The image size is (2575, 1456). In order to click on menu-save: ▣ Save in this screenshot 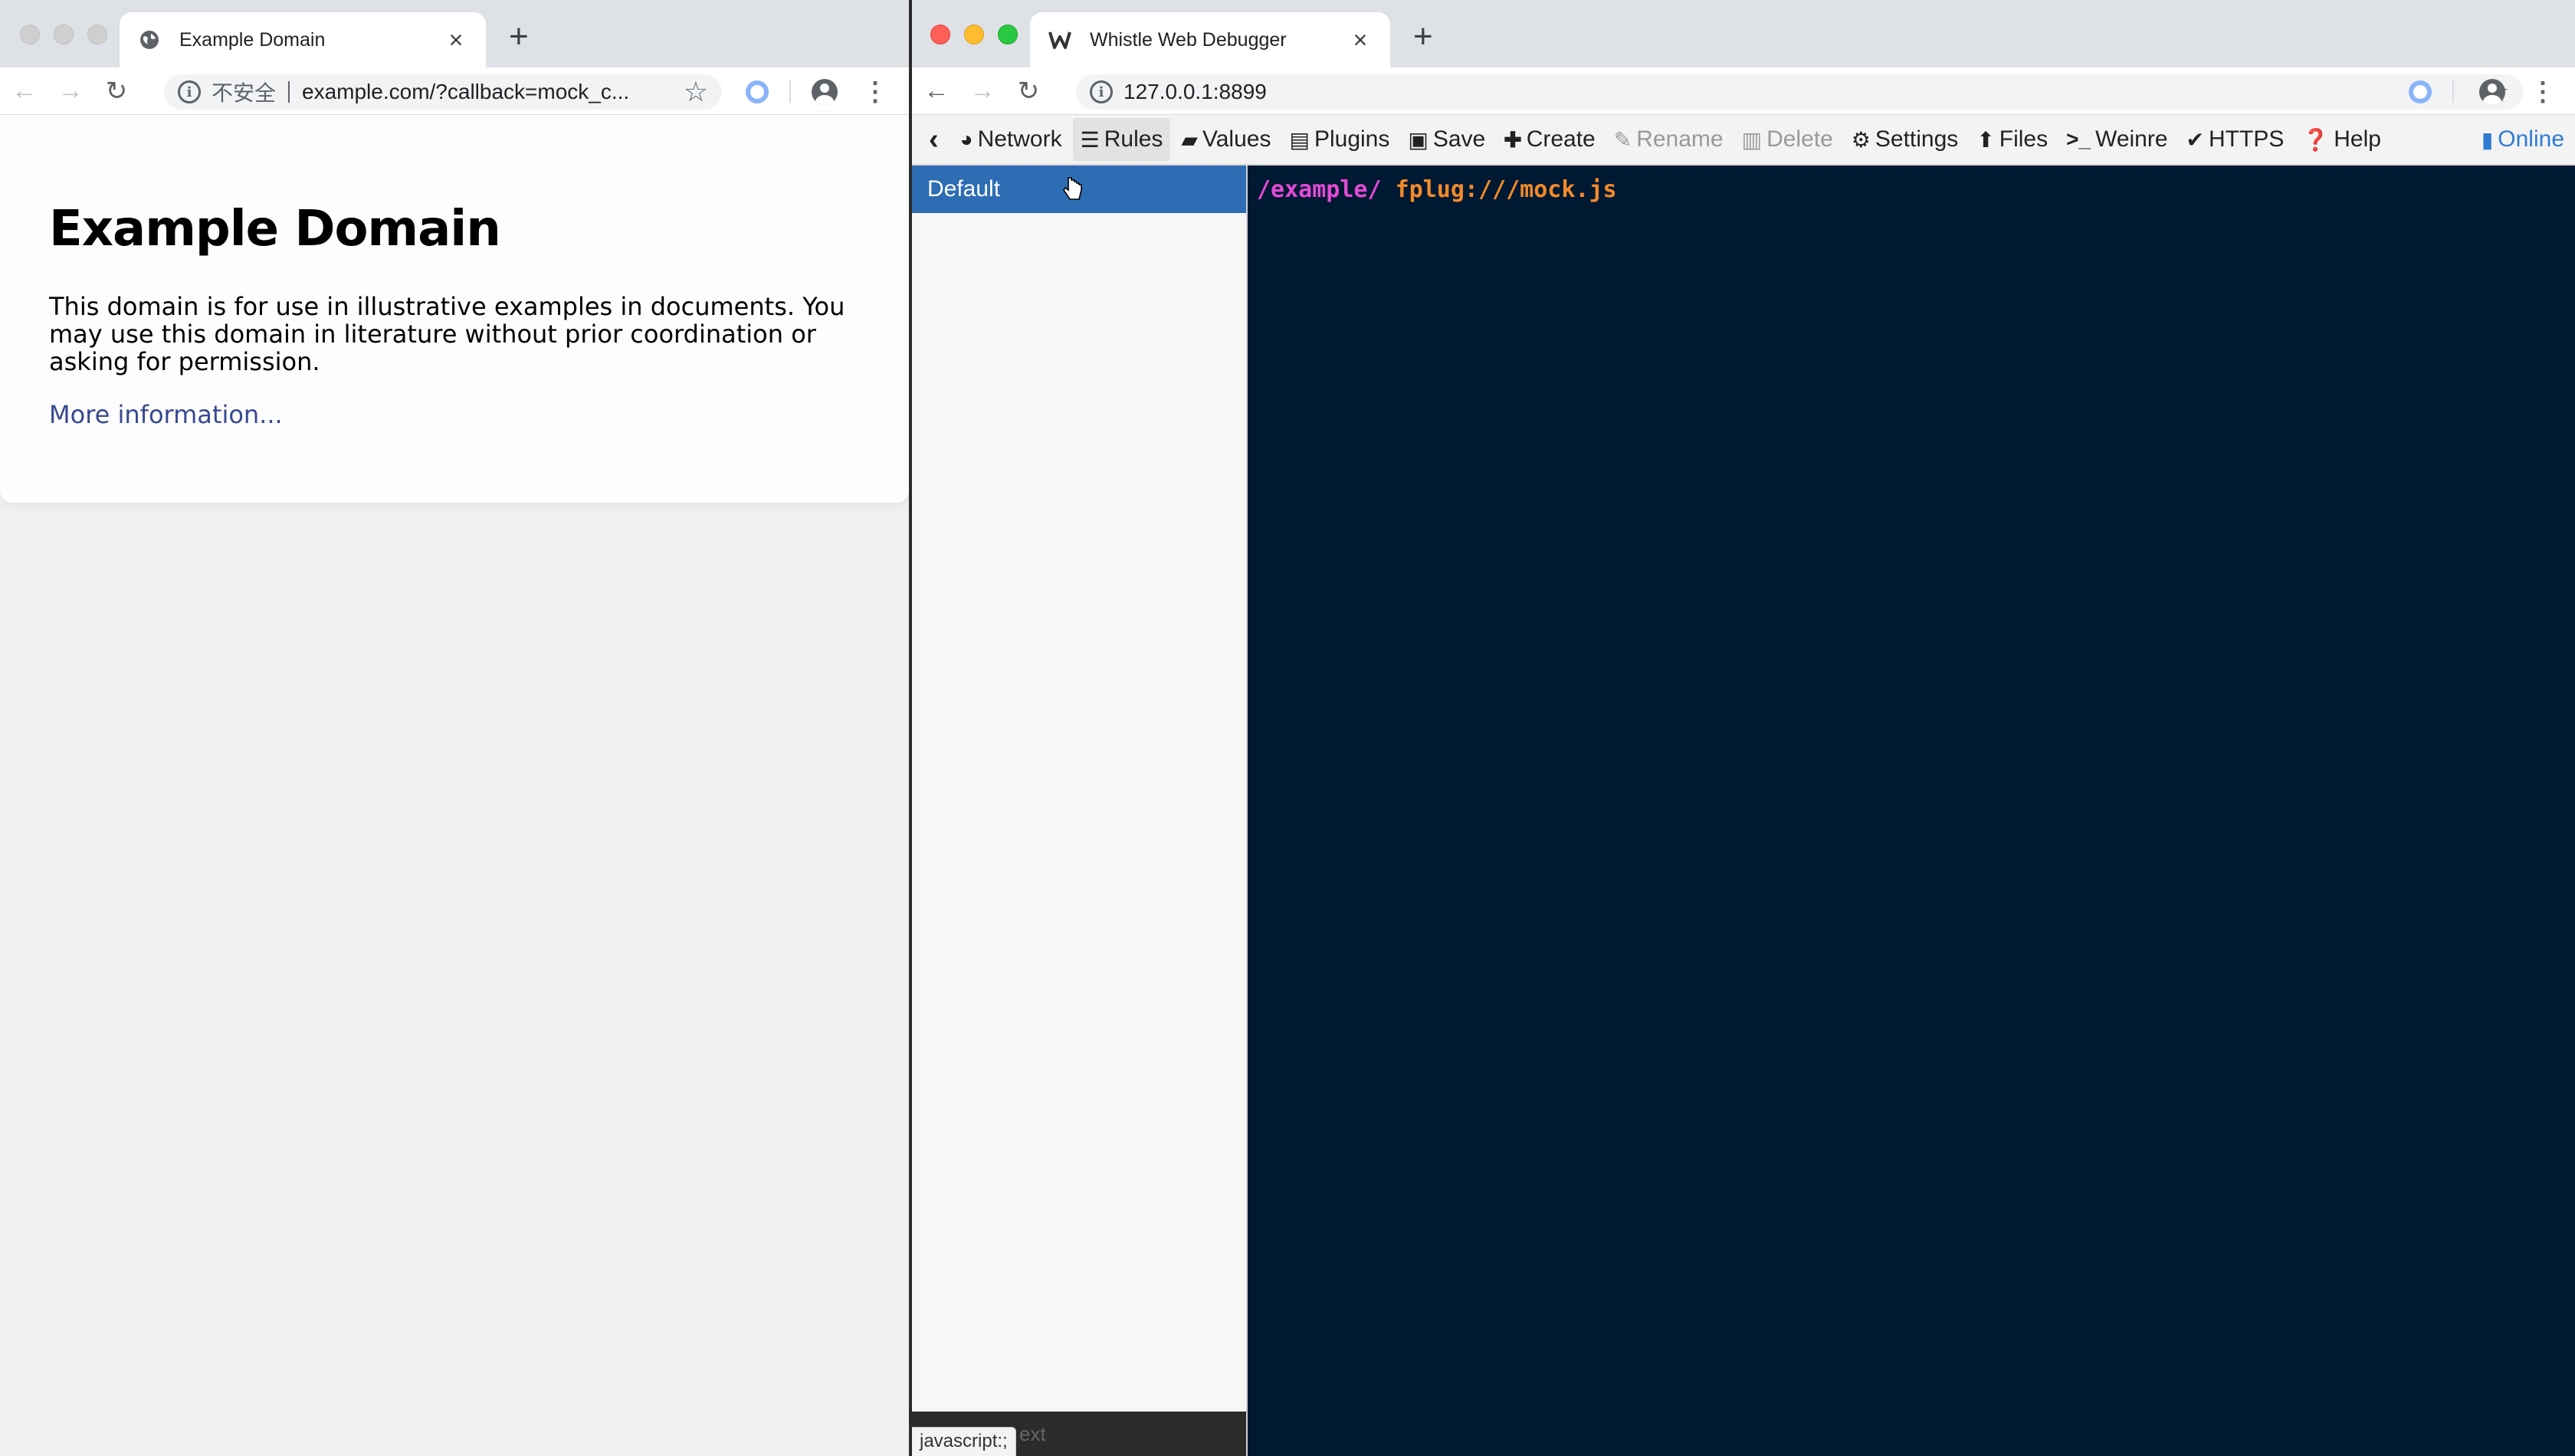, I will do `click(1446, 139)`.